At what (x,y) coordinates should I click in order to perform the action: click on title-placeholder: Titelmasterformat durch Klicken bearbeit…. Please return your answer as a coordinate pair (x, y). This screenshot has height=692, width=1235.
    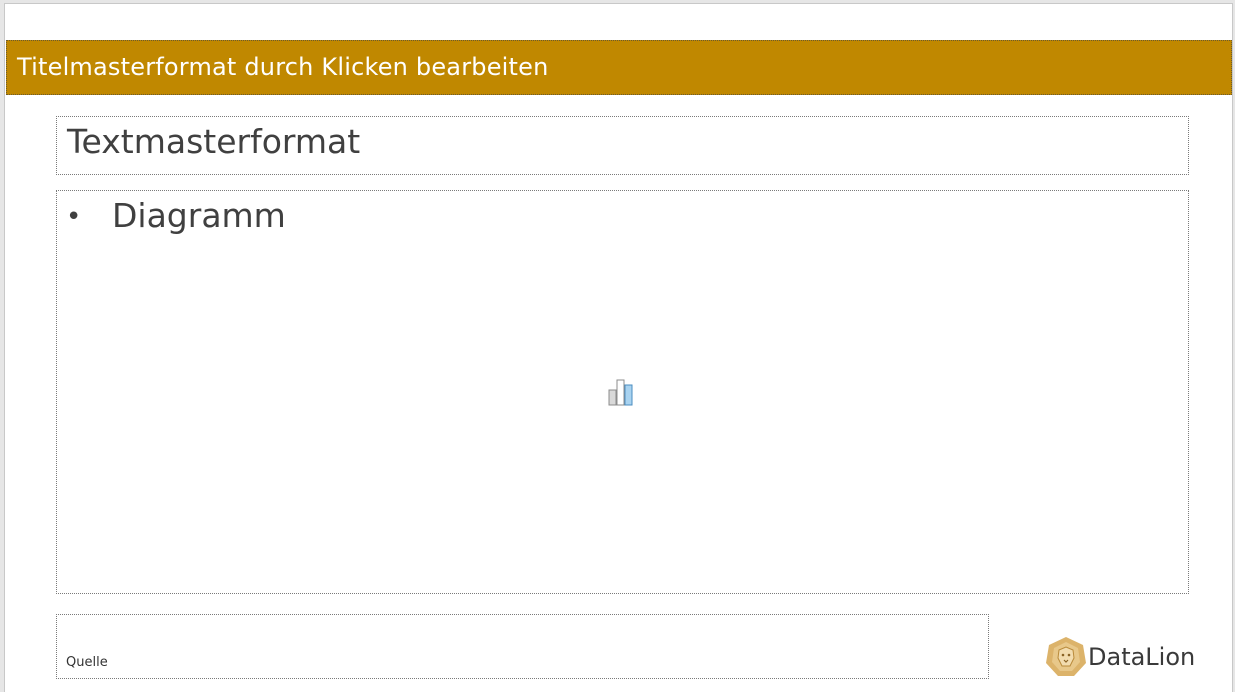
    Looking at the image, I should click on (619, 67).